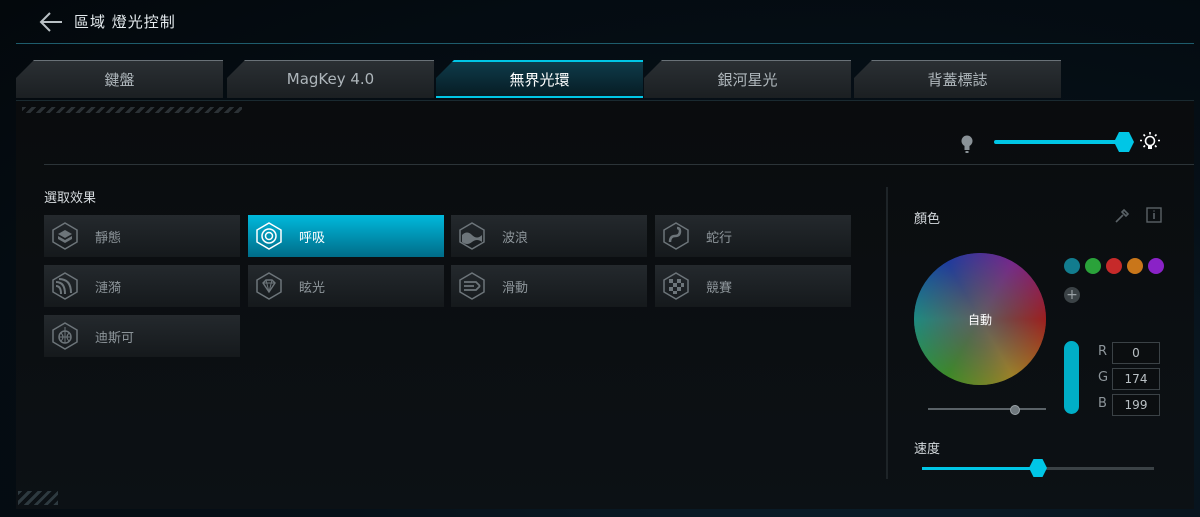  I want to click on effect-label: 靜態, so click(108, 238).